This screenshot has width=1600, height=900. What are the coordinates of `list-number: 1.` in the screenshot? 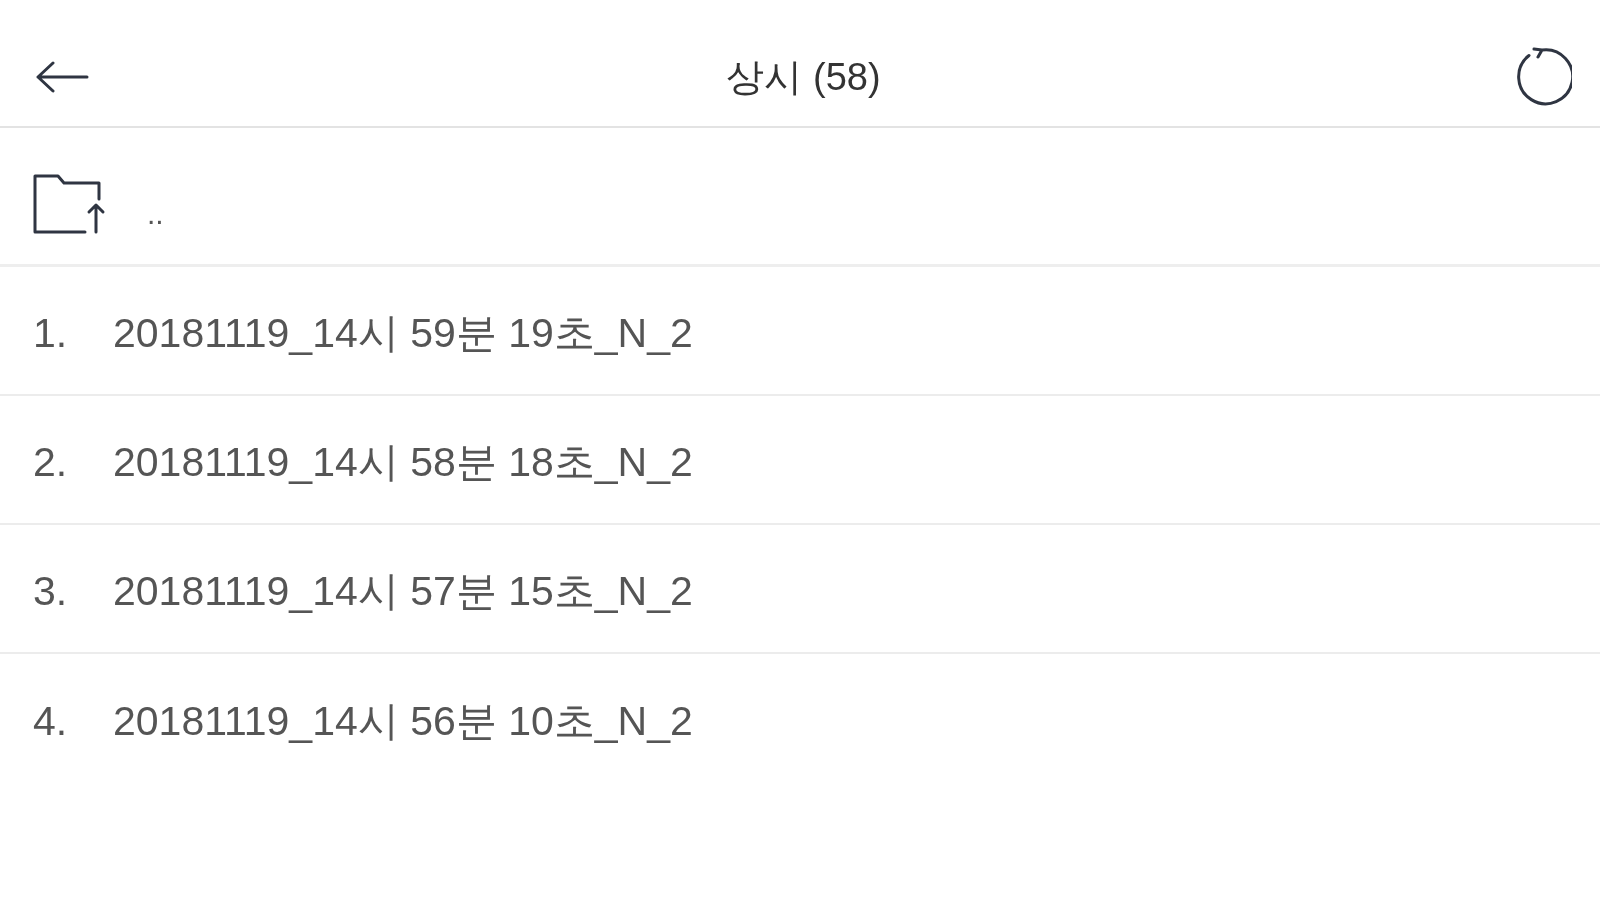 It's located at (51, 333).